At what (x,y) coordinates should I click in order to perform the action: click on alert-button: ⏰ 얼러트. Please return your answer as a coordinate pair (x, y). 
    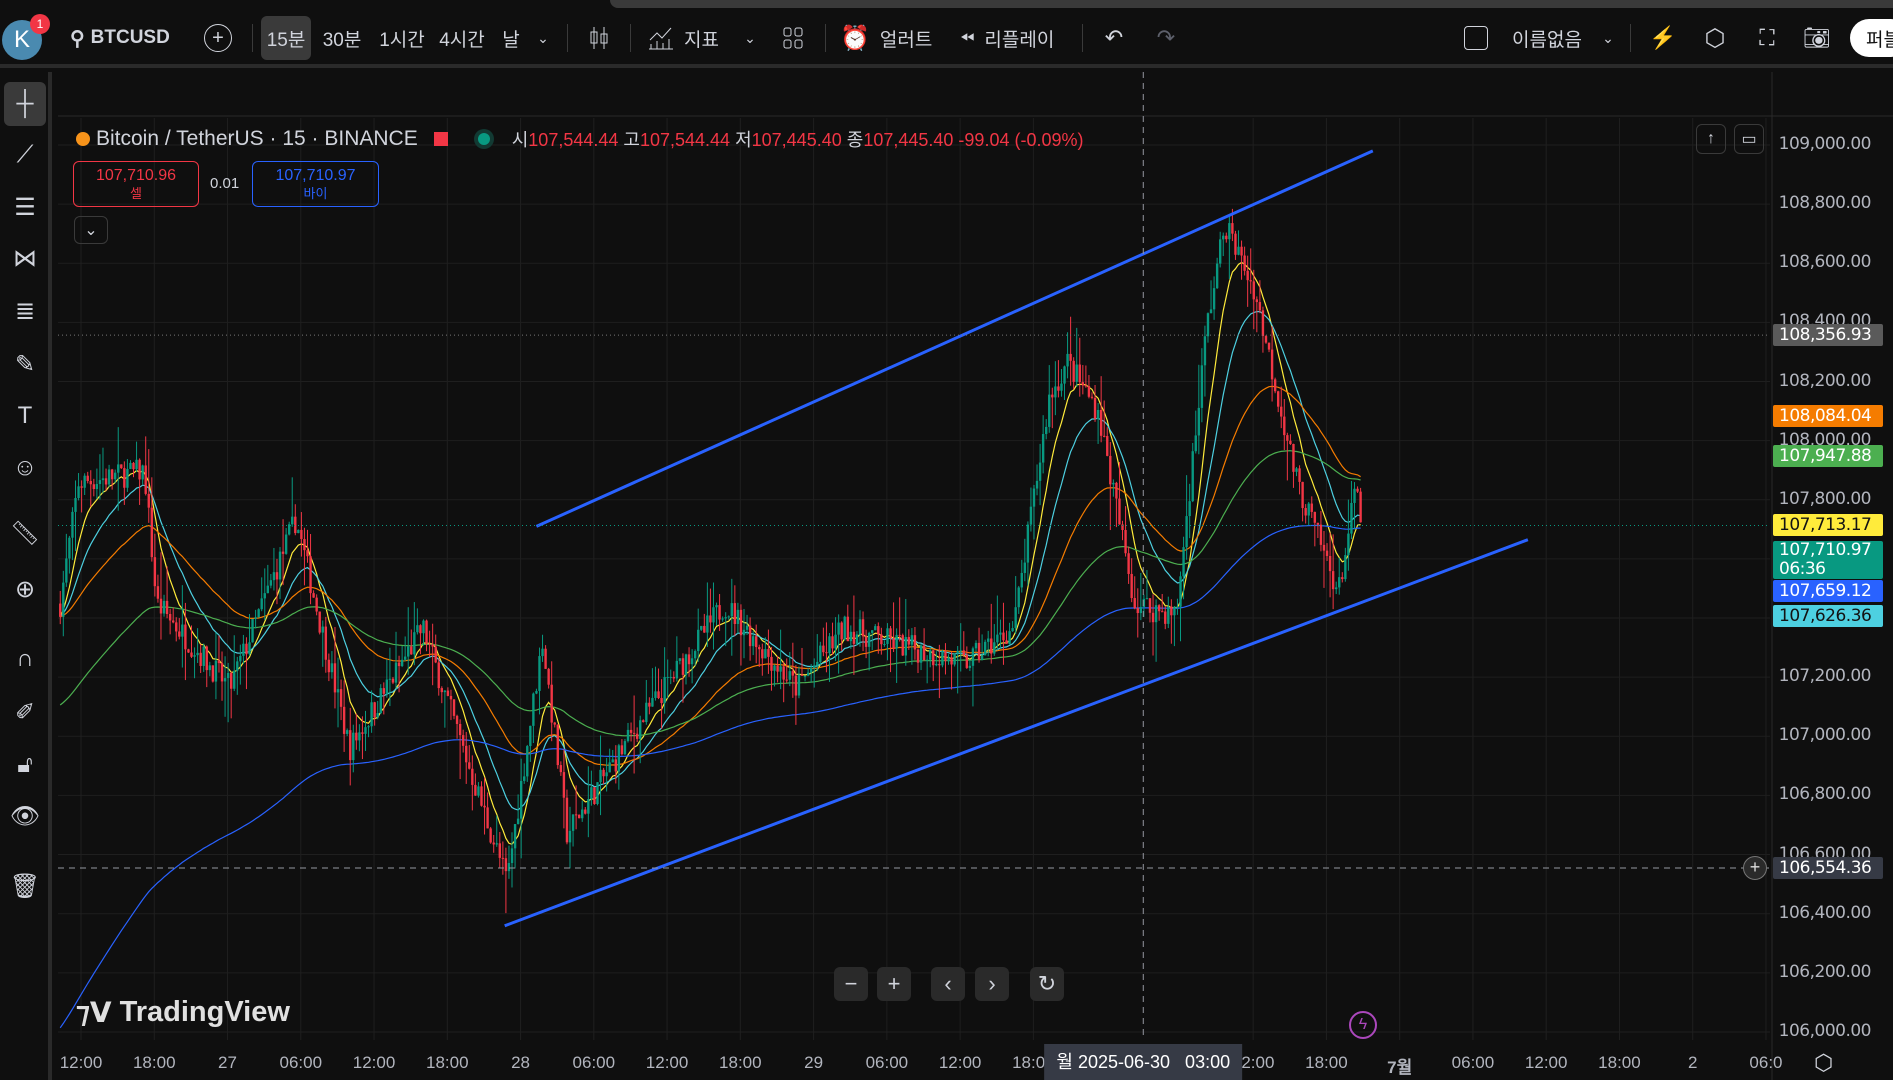
    Looking at the image, I should click on (886, 38).